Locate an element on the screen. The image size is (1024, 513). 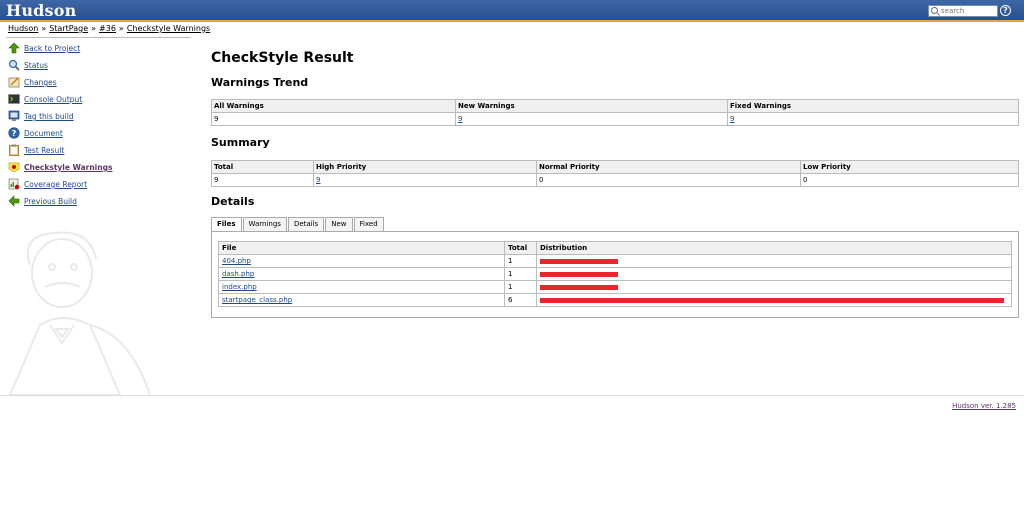
sidebar-item-tag-this-build: Tag this build is located at coordinates (98, 116).